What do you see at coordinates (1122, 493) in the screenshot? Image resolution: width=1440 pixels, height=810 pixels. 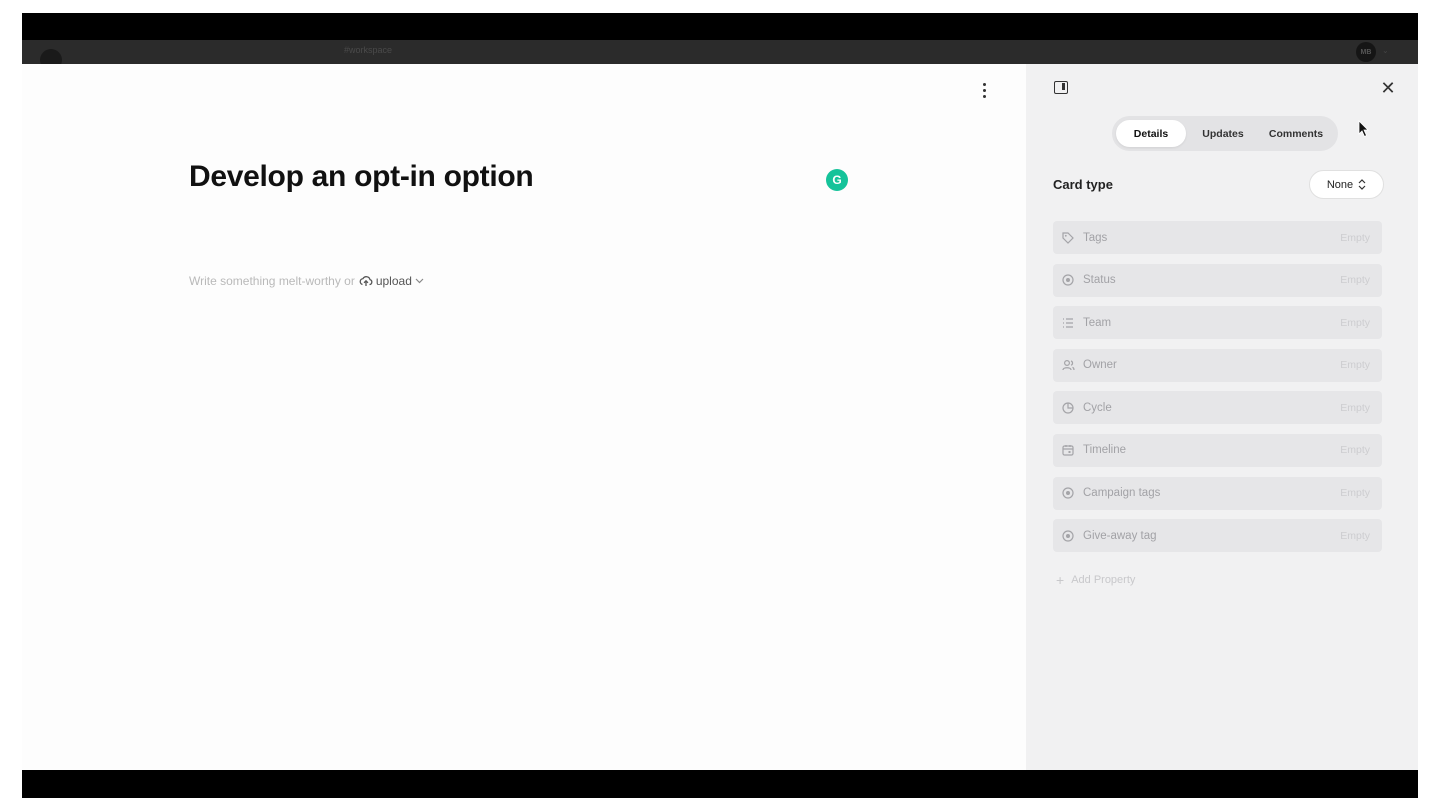 I see `property-label: Campaign tags` at bounding box center [1122, 493].